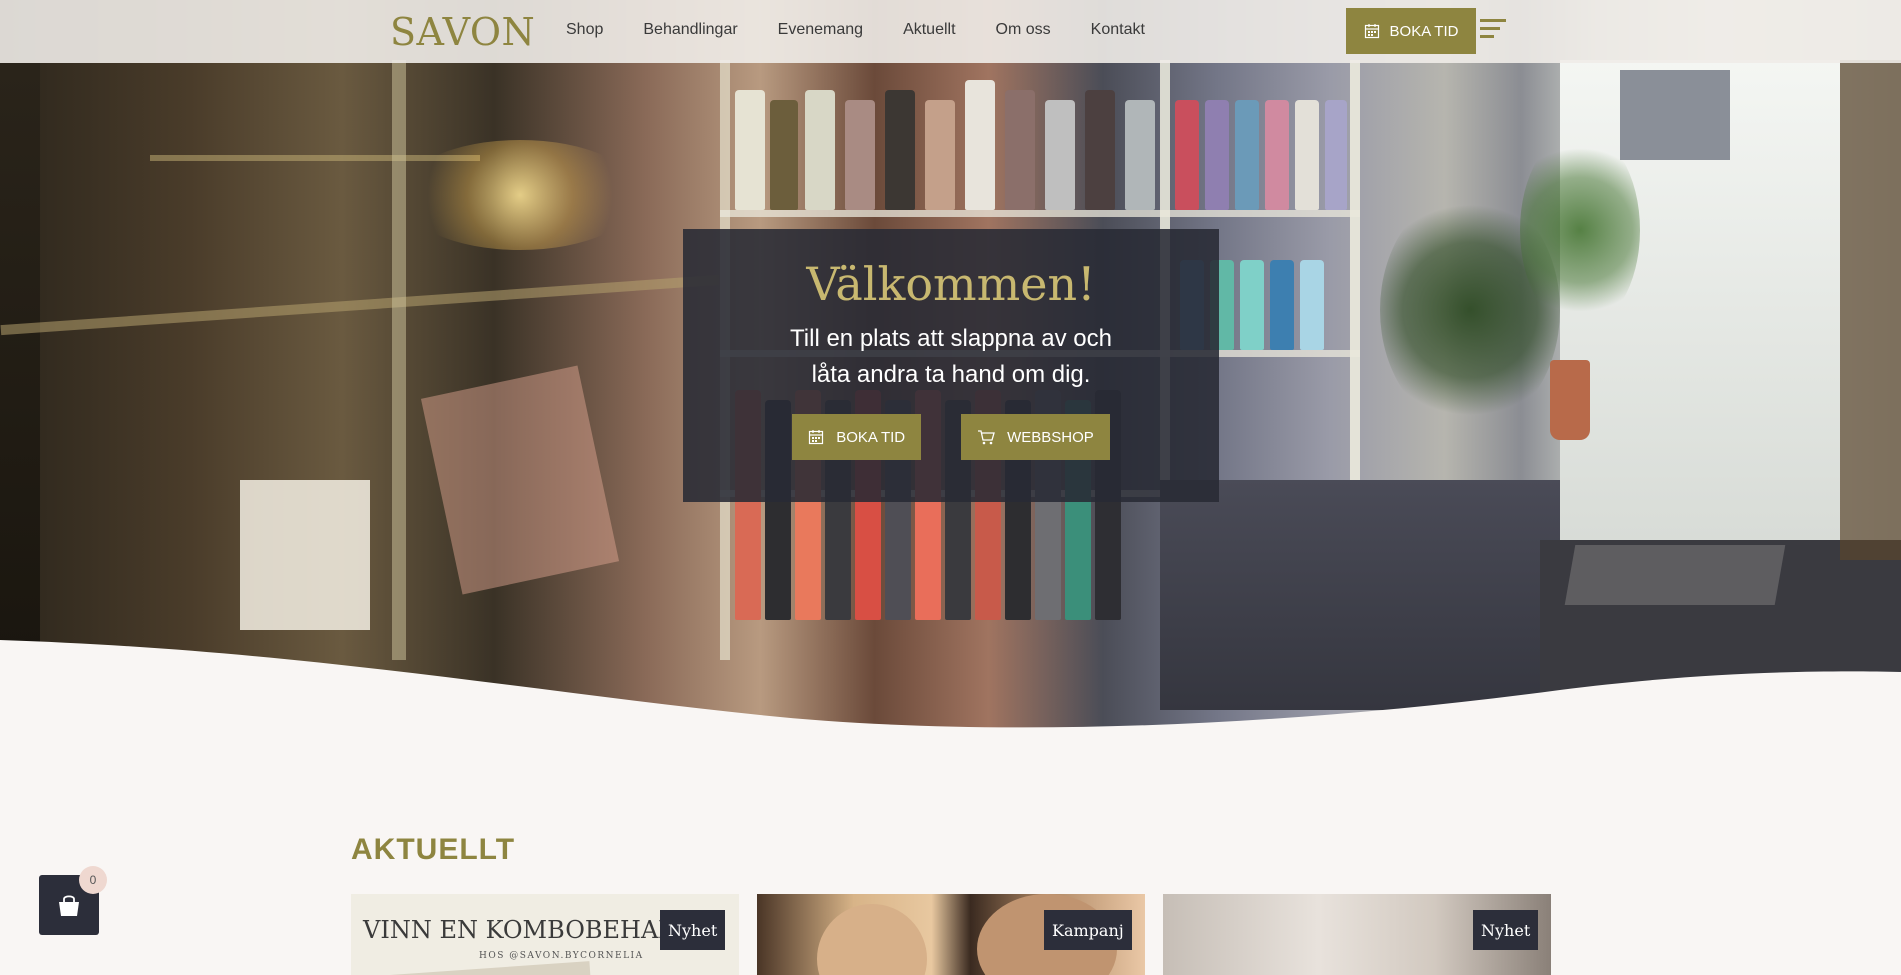 This screenshot has width=1901, height=975. What do you see at coordinates (531, 930) in the screenshot?
I see `news-card-headline: VINN EN KOMBOBEHAND` at bounding box center [531, 930].